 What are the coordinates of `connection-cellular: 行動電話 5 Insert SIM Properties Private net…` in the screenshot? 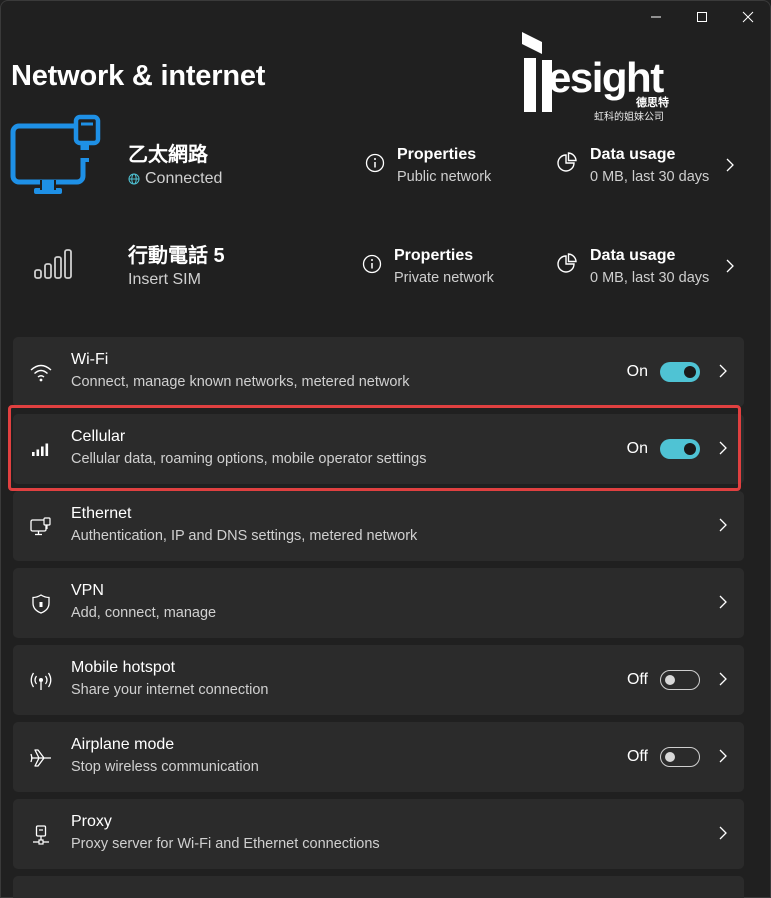 It's located at (385, 267).